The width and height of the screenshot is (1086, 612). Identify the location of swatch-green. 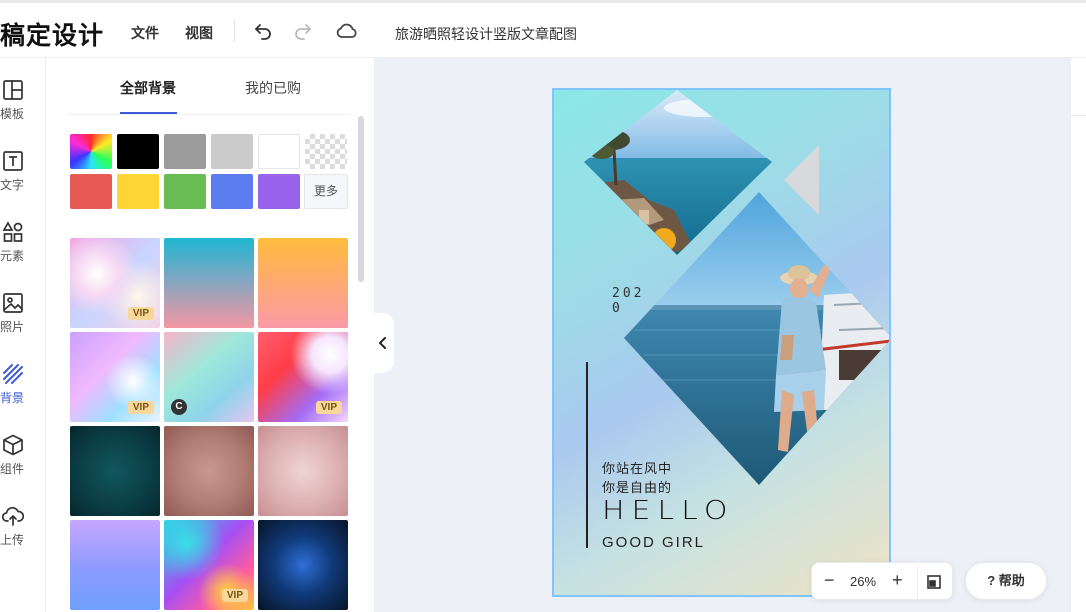
(185, 191).